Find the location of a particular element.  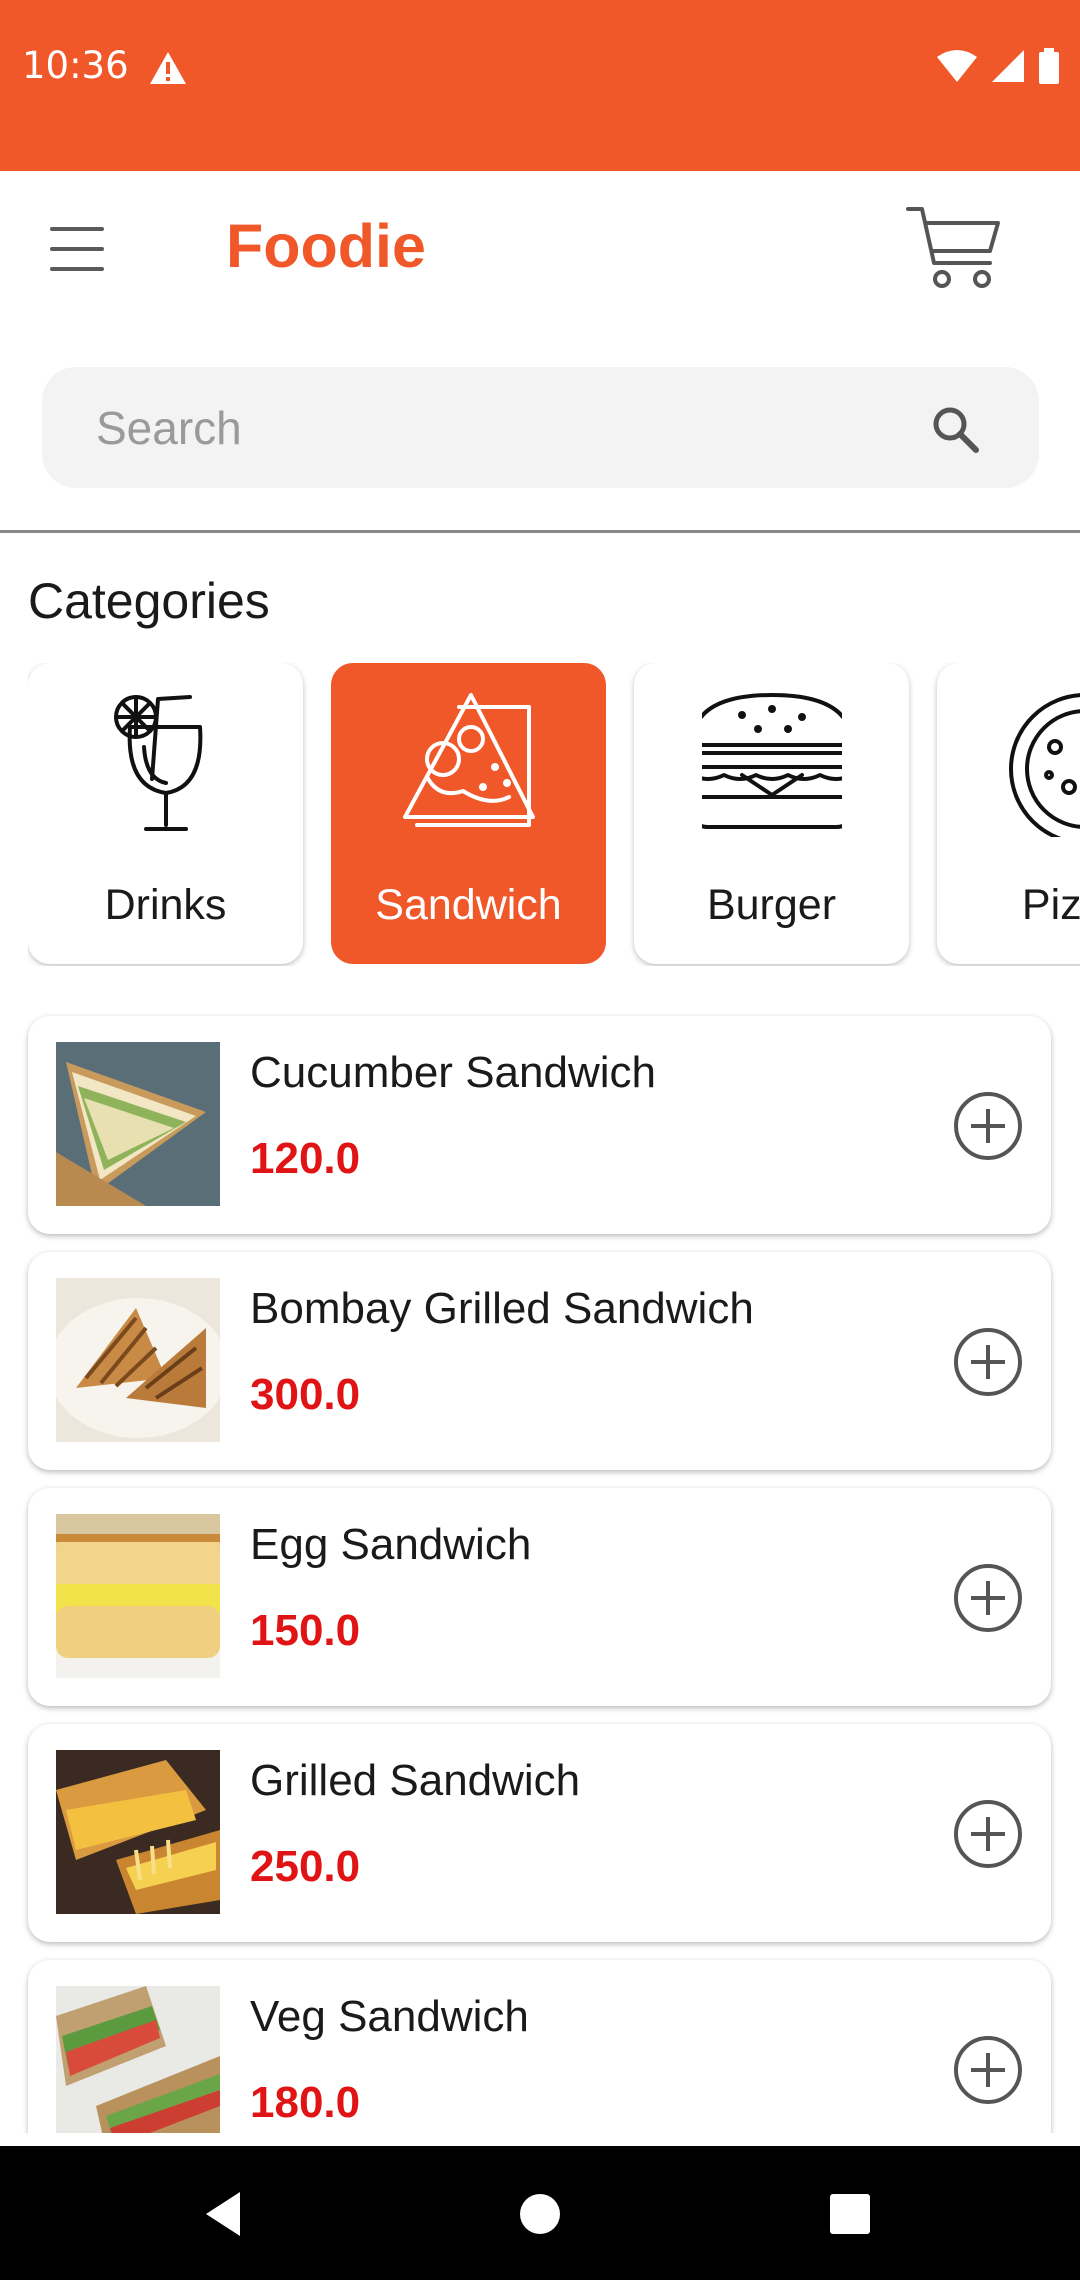

drink-icon is located at coordinates (158, 763).